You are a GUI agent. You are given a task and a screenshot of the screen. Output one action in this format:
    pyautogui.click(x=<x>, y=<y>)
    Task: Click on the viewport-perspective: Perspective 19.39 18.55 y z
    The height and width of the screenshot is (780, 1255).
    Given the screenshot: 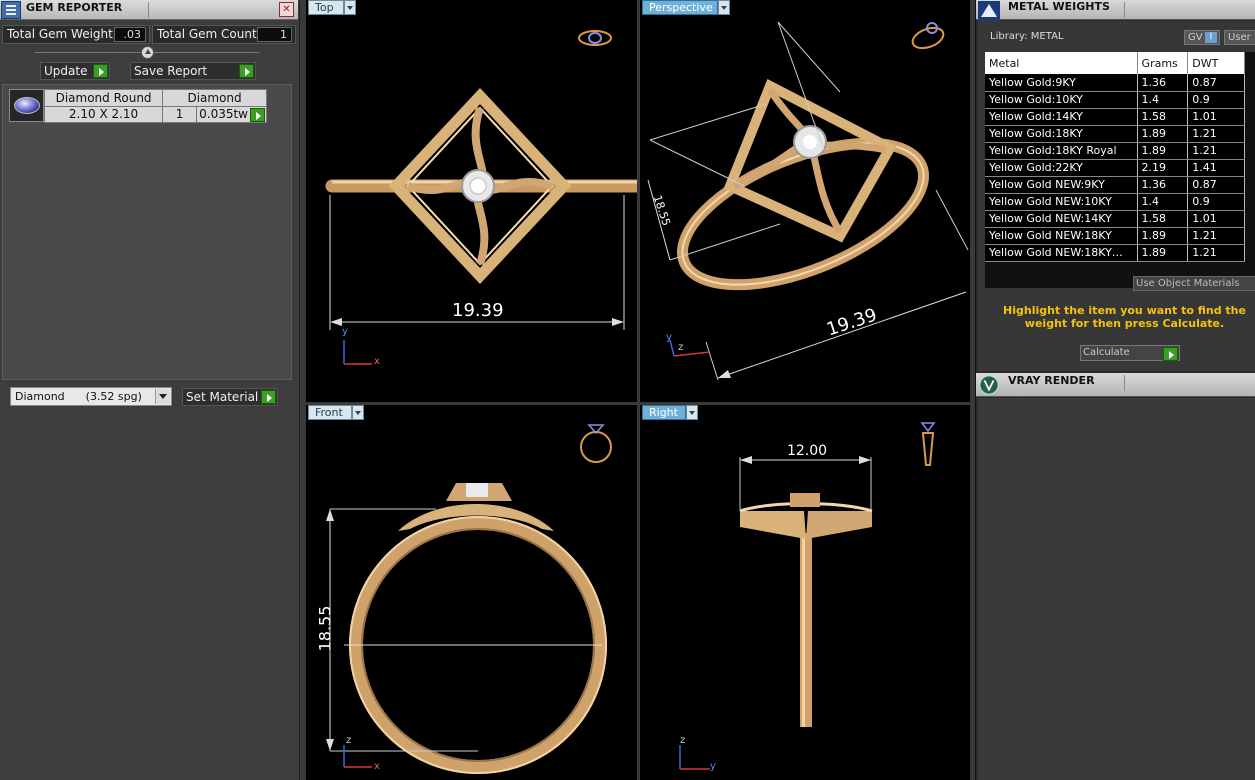 What is the action you would take?
    pyautogui.click(x=805, y=201)
    